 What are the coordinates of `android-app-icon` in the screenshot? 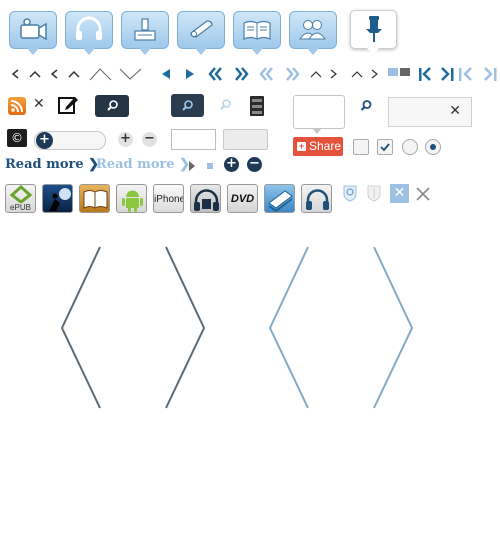 It's located at (131, 198).